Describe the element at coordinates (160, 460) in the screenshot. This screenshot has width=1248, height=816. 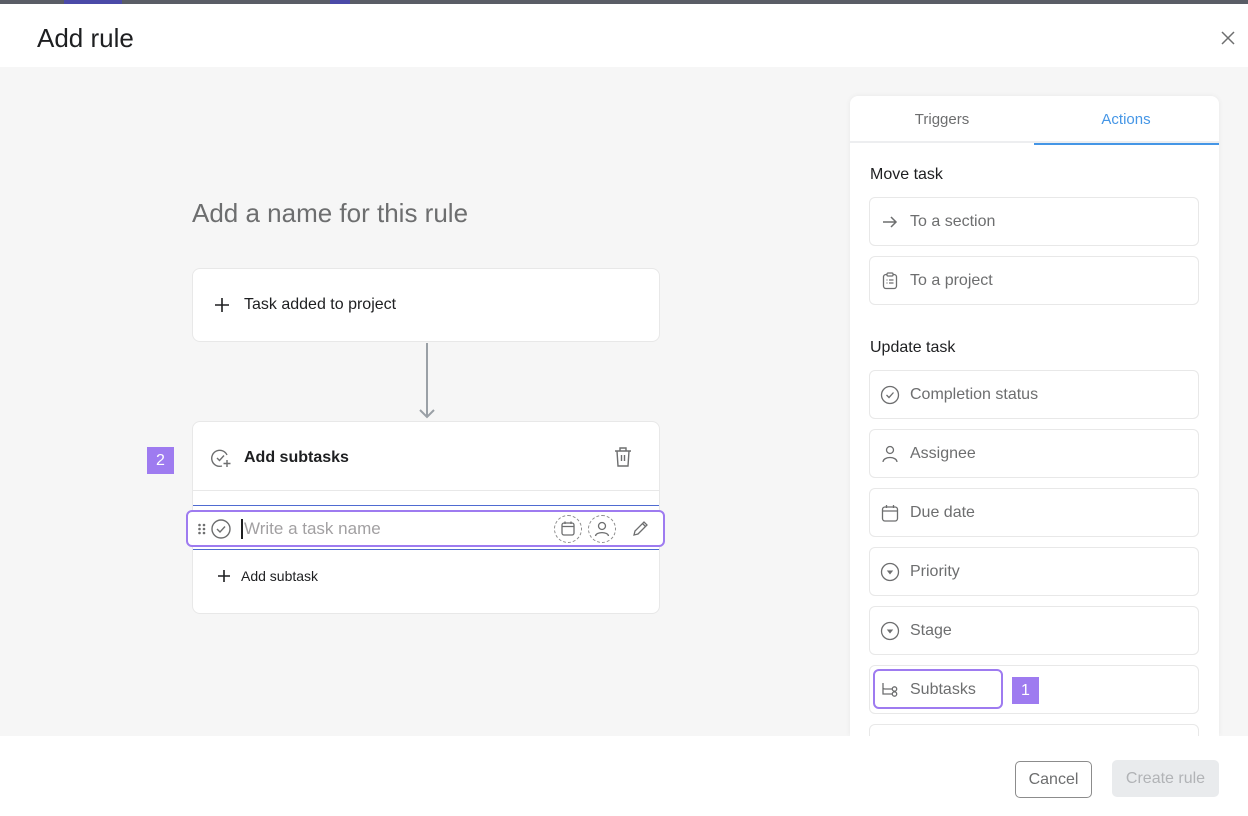
I see `annotation-badge-2: 2` at that location.